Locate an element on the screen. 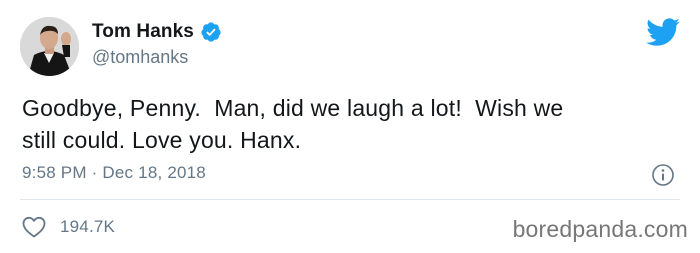  divider is located at coordinates (350, 199).